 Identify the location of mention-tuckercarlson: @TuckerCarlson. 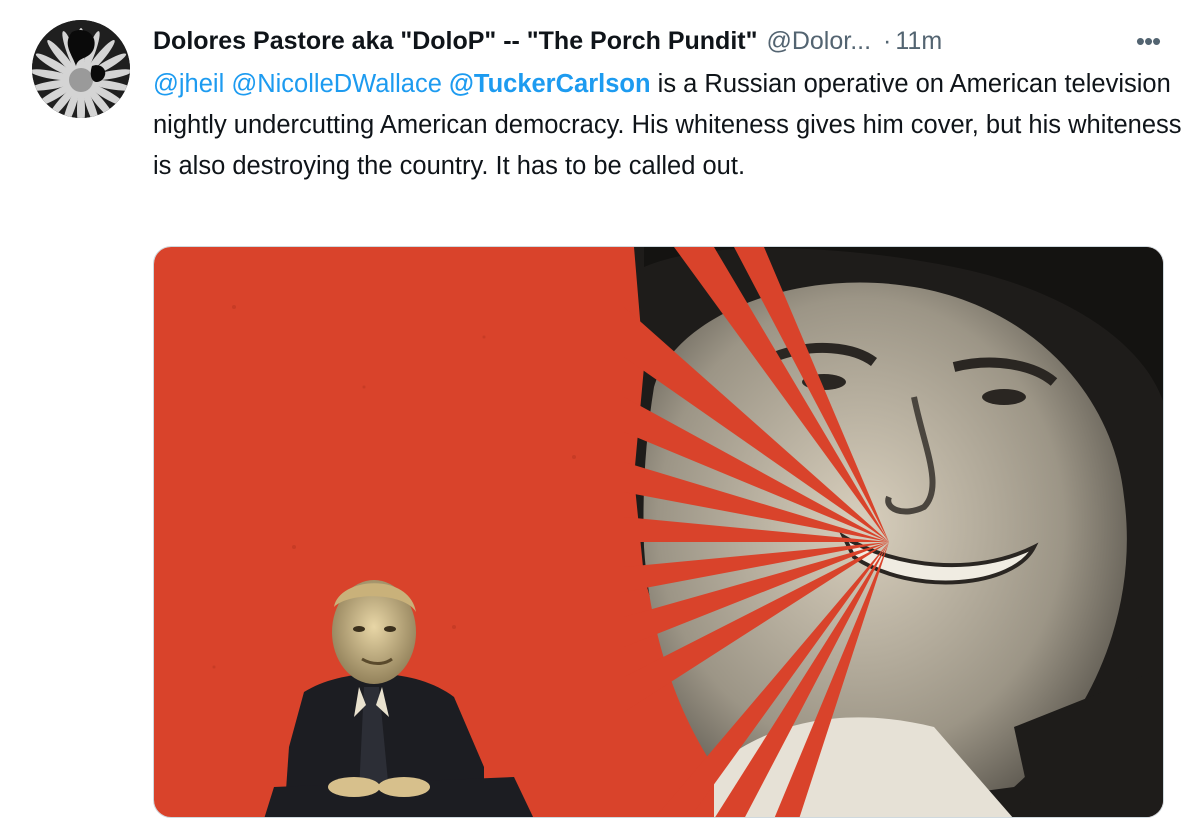
(550, 84).